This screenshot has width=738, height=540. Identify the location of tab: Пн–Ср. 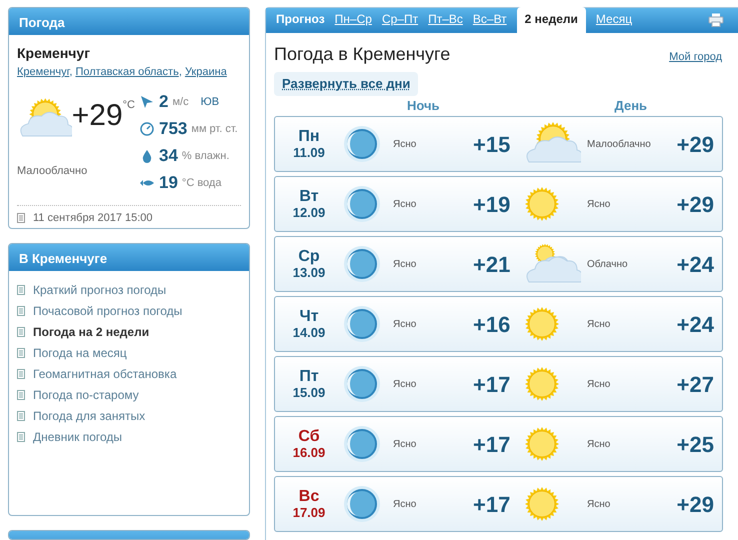
(353, 21).